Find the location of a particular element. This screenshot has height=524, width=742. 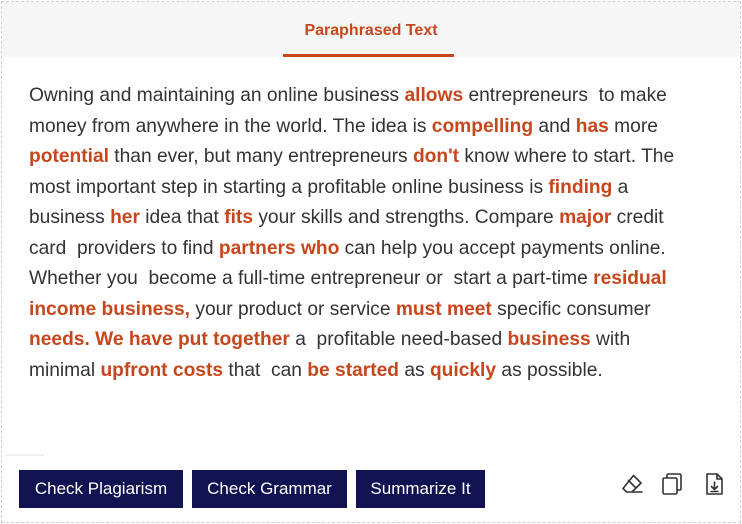

replaced-word: major is located at coordinates (585, 217).